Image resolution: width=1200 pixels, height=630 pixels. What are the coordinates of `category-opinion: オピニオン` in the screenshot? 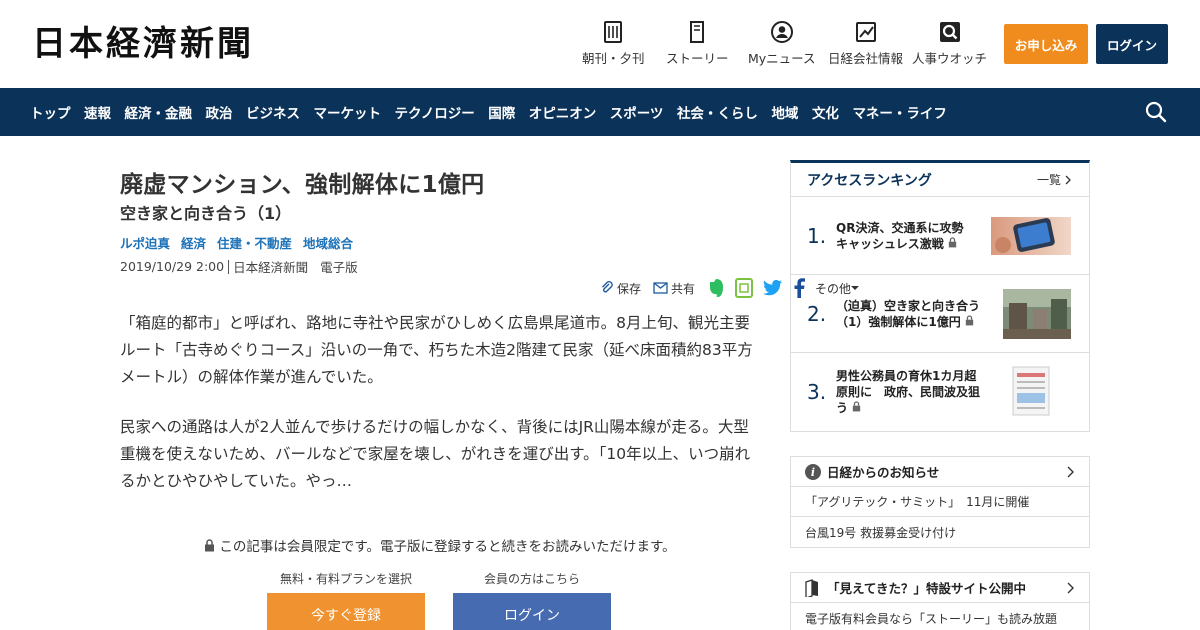 It's located at (563, 112).